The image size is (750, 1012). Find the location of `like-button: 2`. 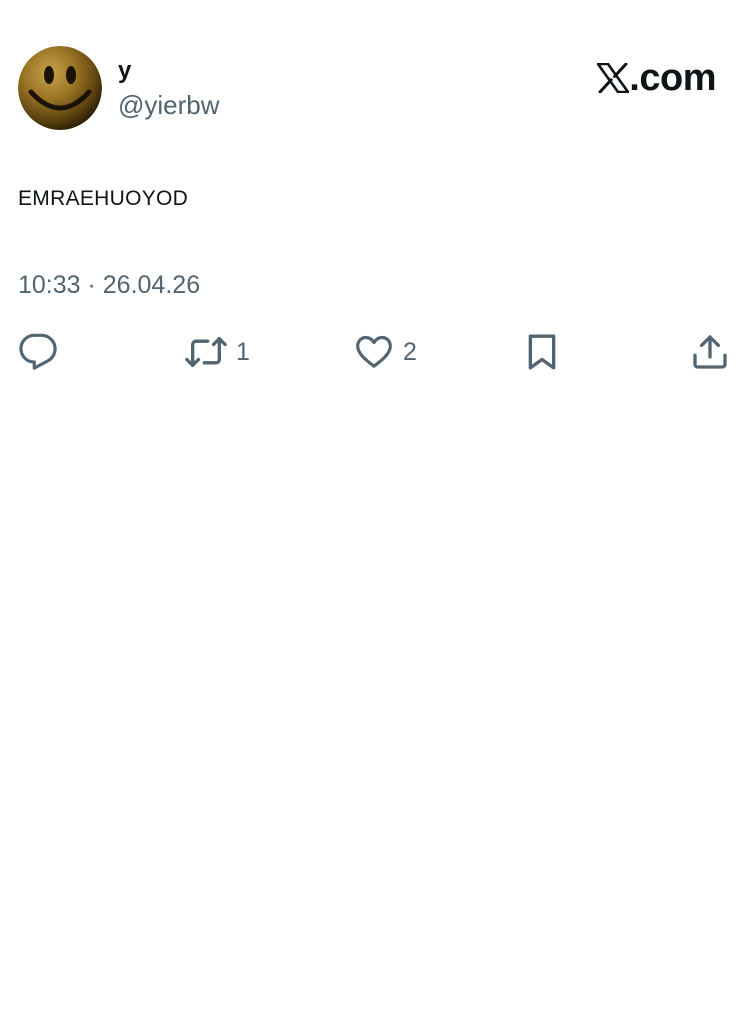

like-button: 2 is located at coordinates (385, 352).